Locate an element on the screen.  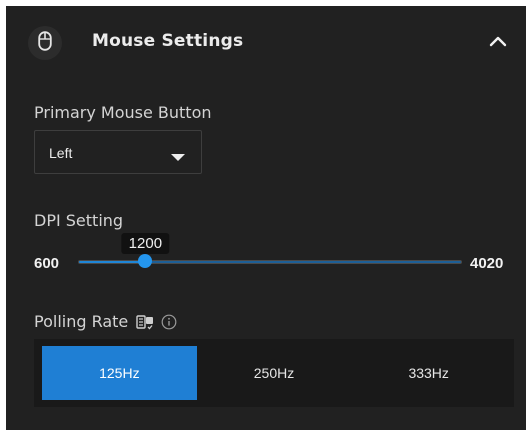
device-sync-icon is located at coordinates (145, 322).